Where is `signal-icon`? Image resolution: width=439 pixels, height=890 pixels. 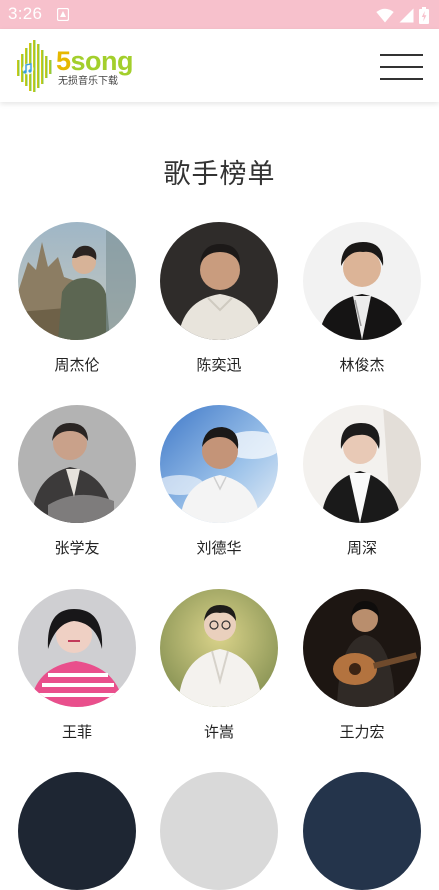 signal-icon is located at coordinates (406, 15).